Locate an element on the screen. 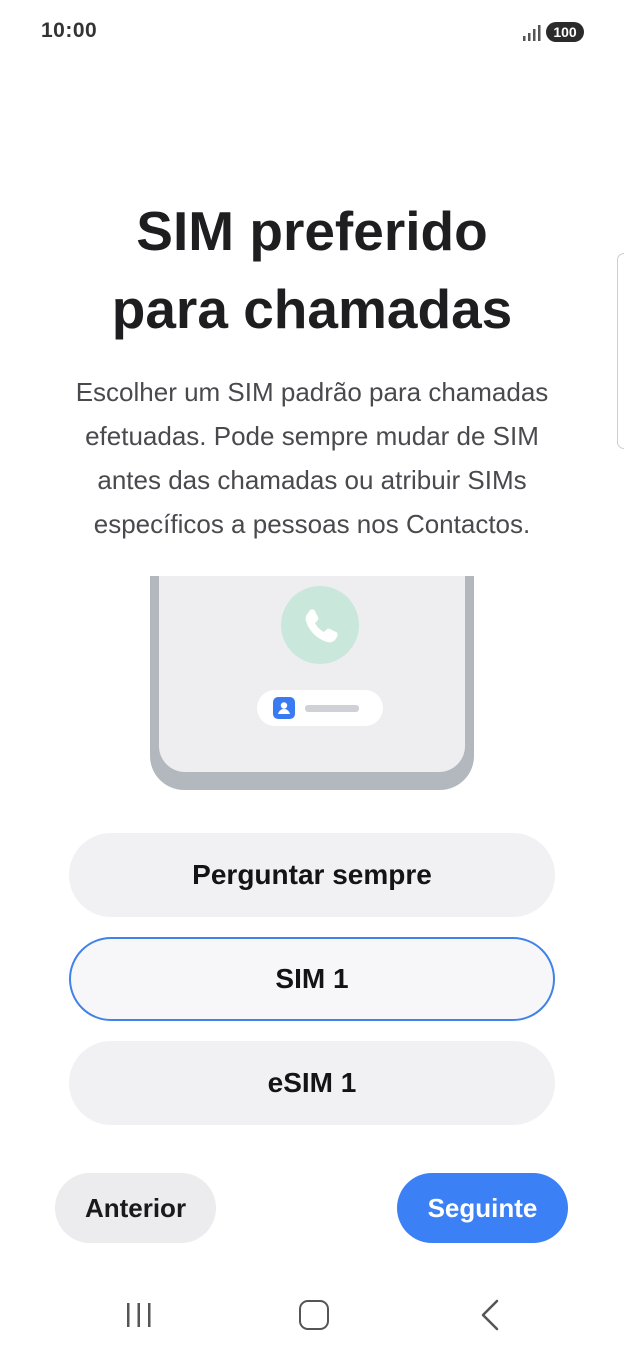  phone-illustration is located at coordinates (312, 683).